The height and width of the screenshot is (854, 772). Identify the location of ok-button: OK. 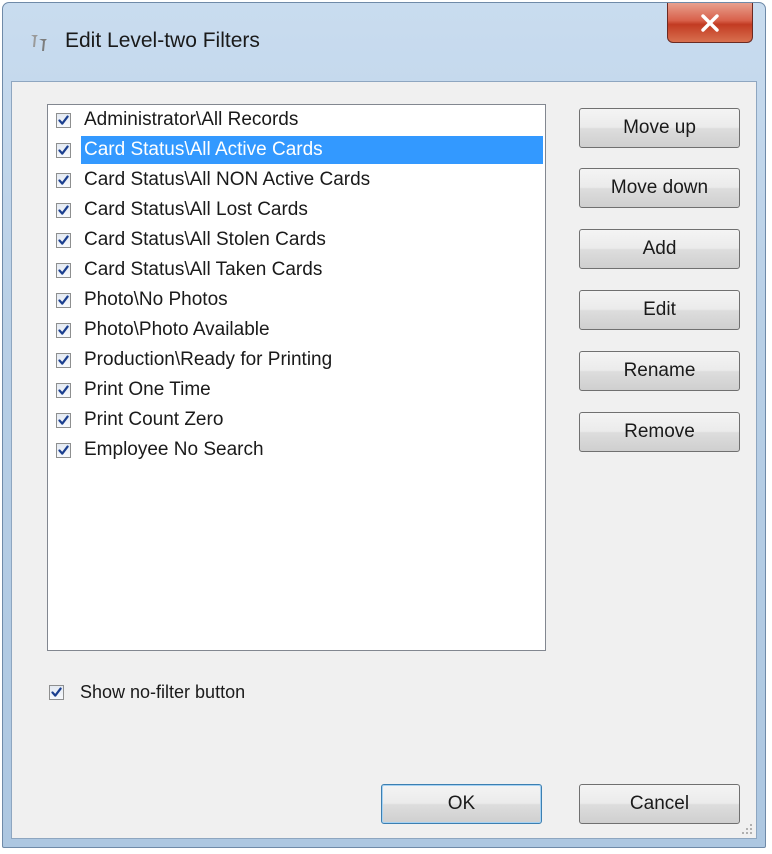
(461, 804).